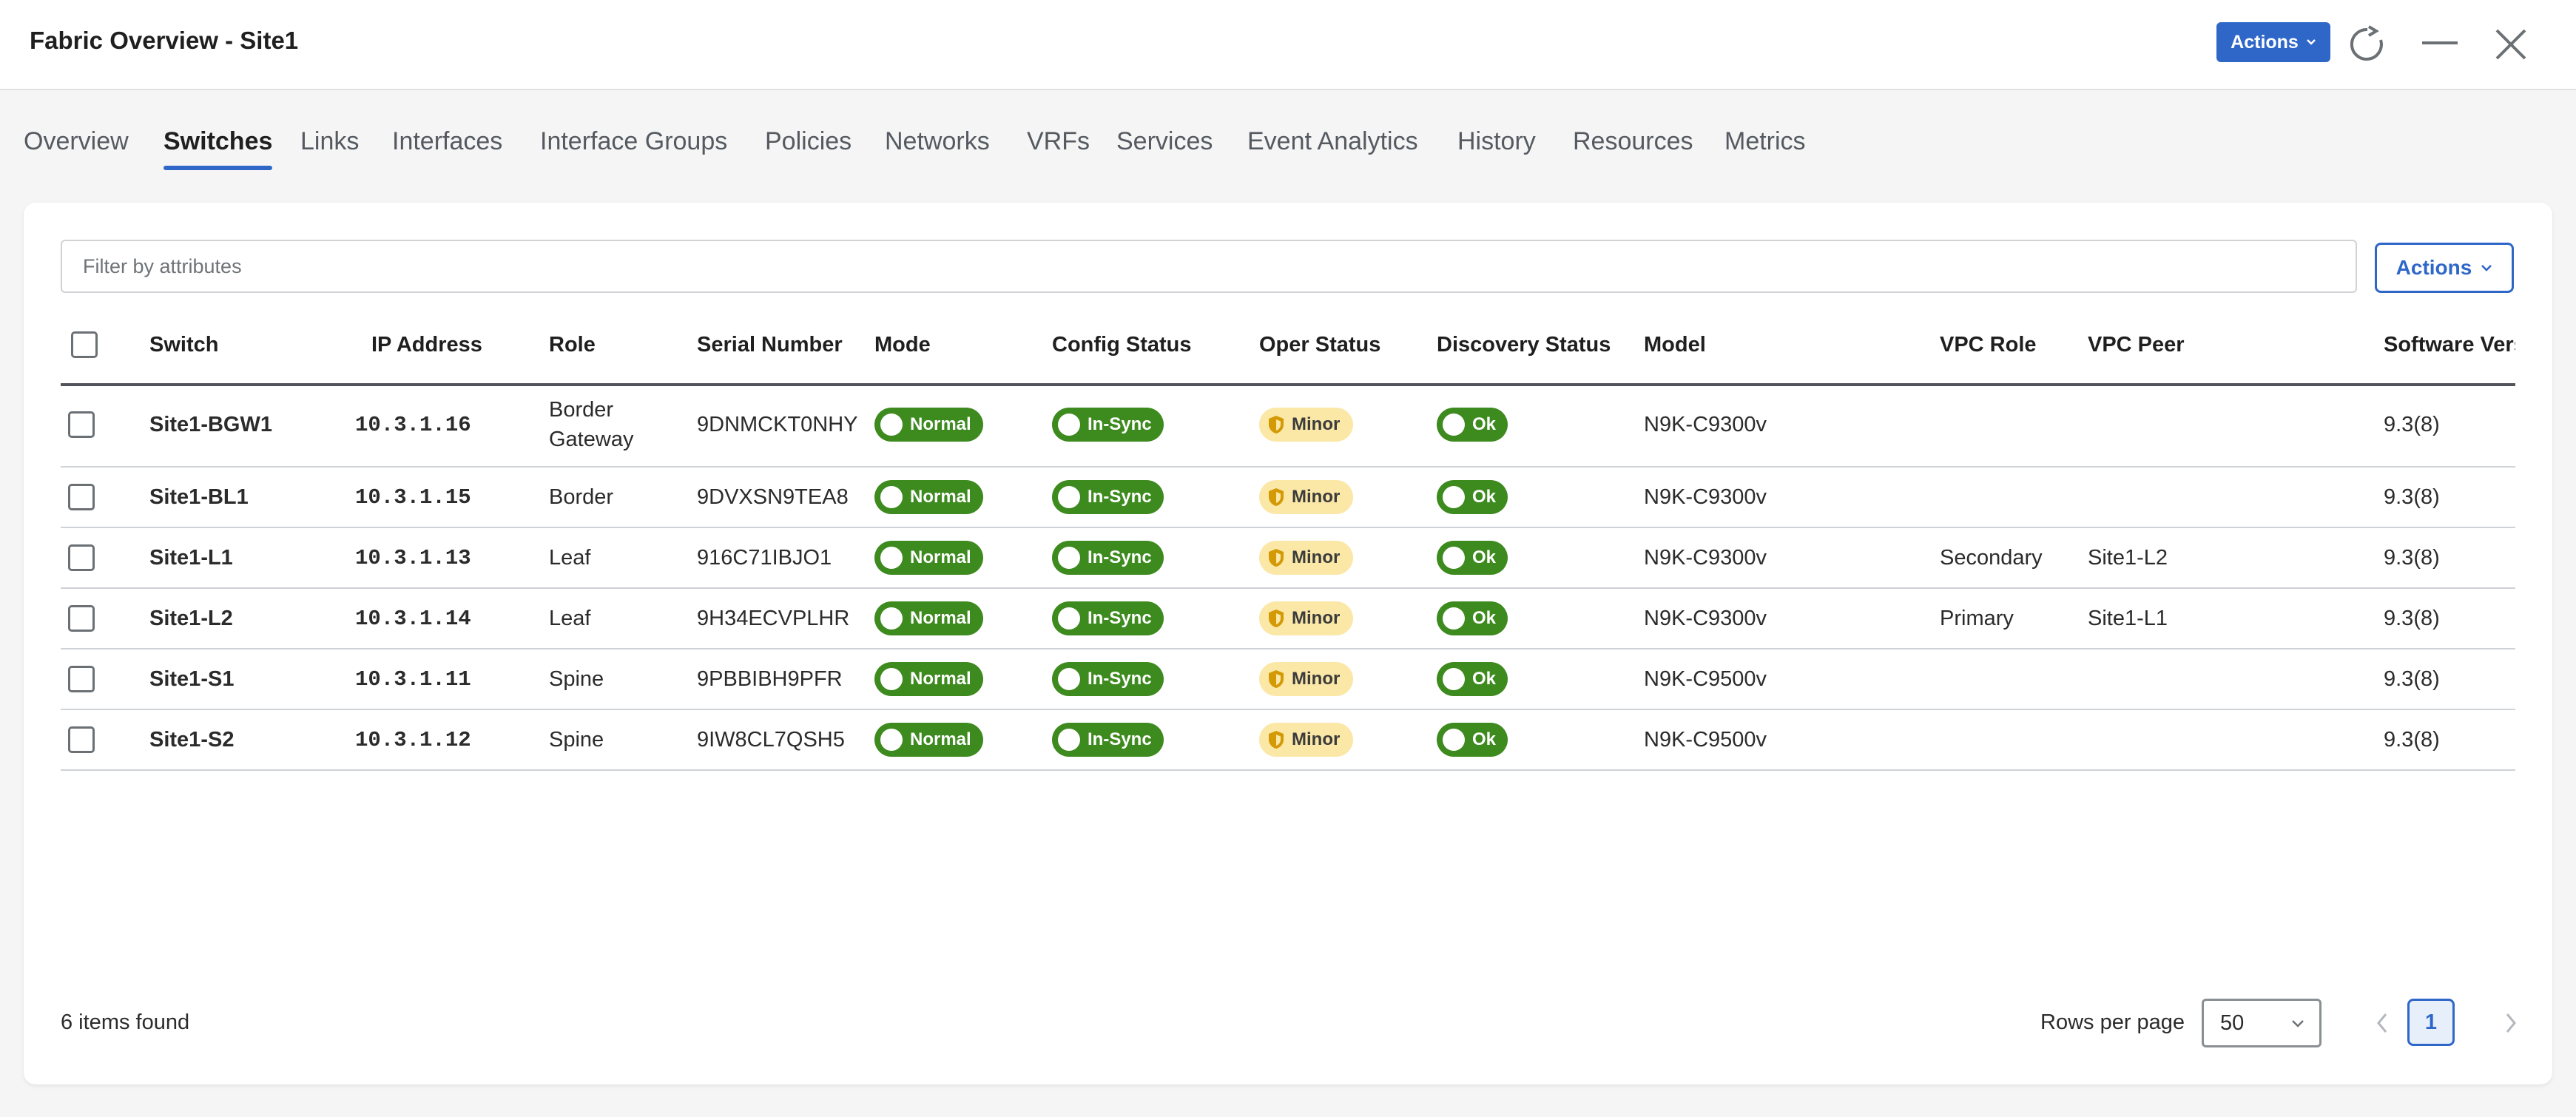 The height and width of the screenshot is (1117, 2576). What do you see at coordinates (2273, 42) in the screenshot?
I see `header-actions-button: Actions` at bounding box center [2273, 42].